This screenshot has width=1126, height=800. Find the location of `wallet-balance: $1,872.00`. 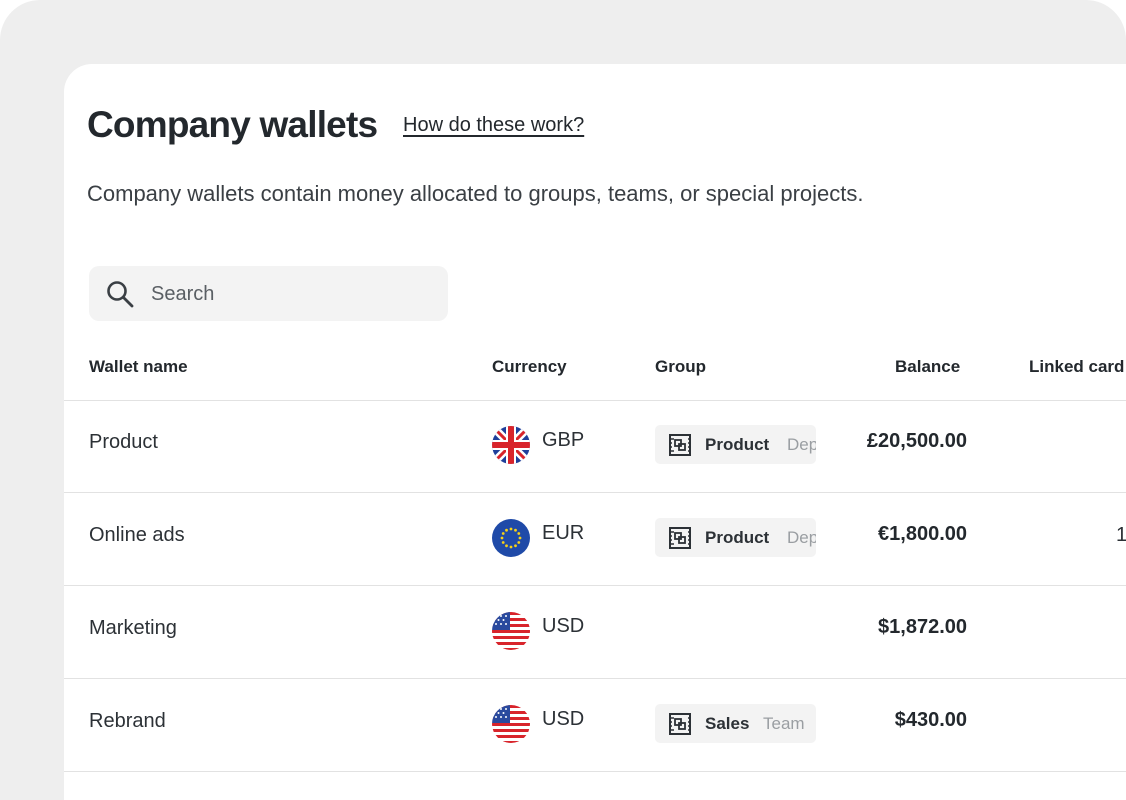

wallet-balance: $1,872.00 is located at coordinates (922, 627).